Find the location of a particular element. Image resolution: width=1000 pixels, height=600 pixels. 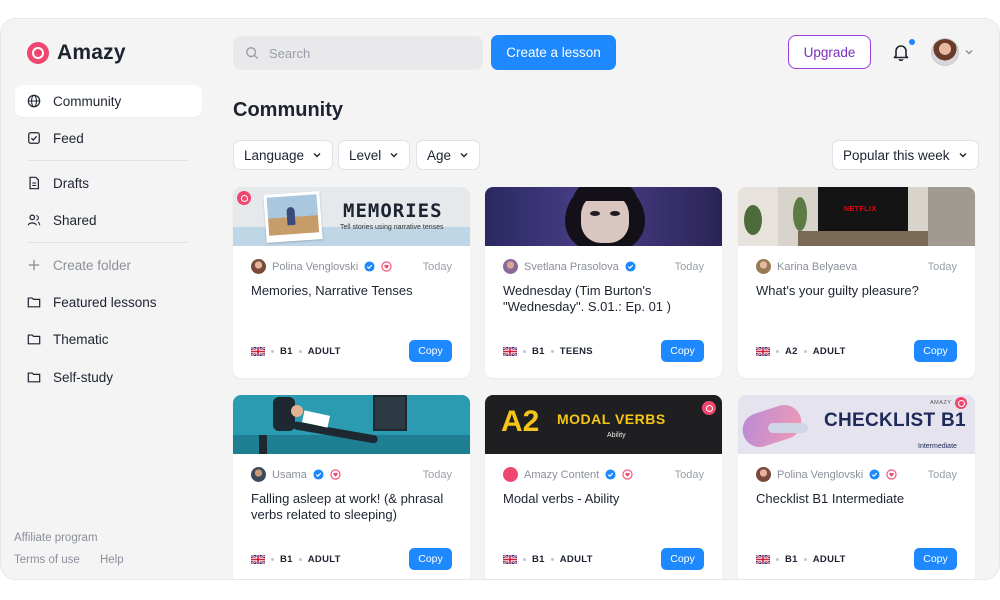

lesson-thumbnail: NETFLIX is located at coordinates (856, 216).